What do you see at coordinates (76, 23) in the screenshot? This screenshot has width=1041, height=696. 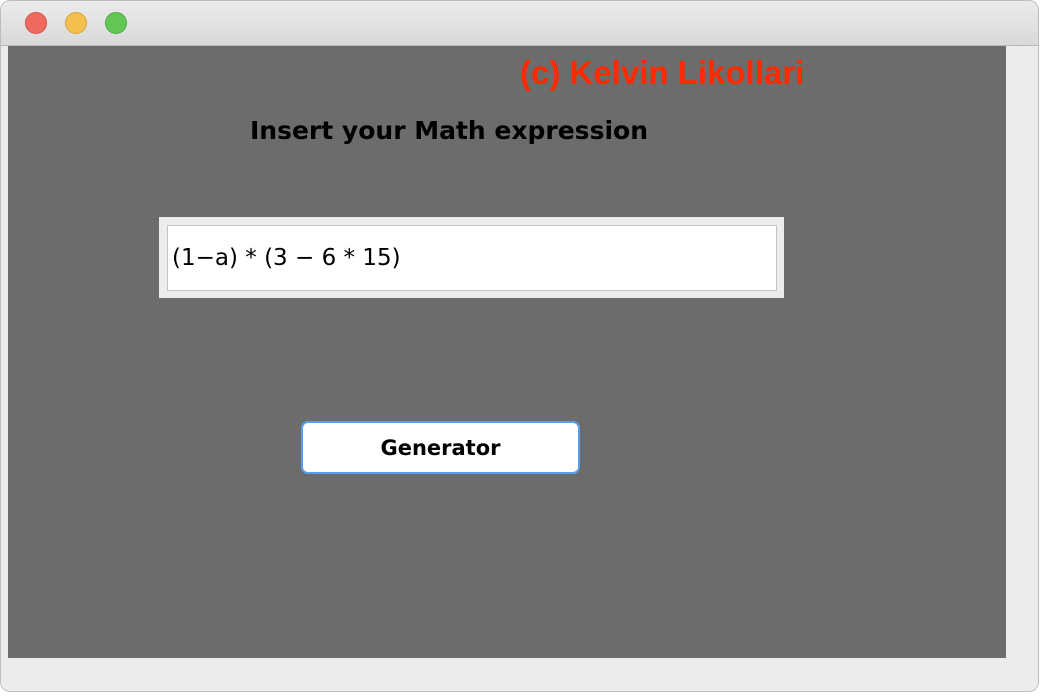 I see `minimize-window-icon` at bounding box center [76, 23].